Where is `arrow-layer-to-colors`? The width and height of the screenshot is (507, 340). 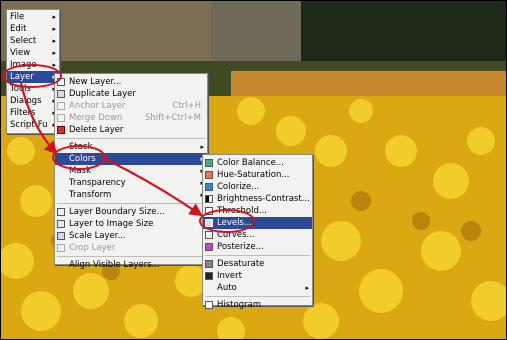 arrow-layer-to-colors is located at coordinates (38, 118).